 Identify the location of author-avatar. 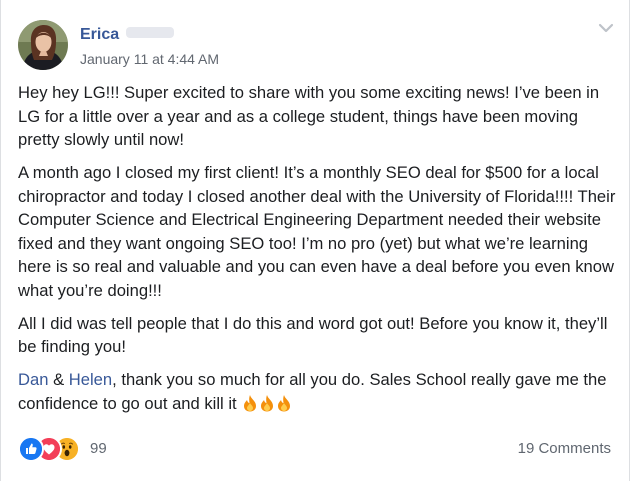
(43, 45).